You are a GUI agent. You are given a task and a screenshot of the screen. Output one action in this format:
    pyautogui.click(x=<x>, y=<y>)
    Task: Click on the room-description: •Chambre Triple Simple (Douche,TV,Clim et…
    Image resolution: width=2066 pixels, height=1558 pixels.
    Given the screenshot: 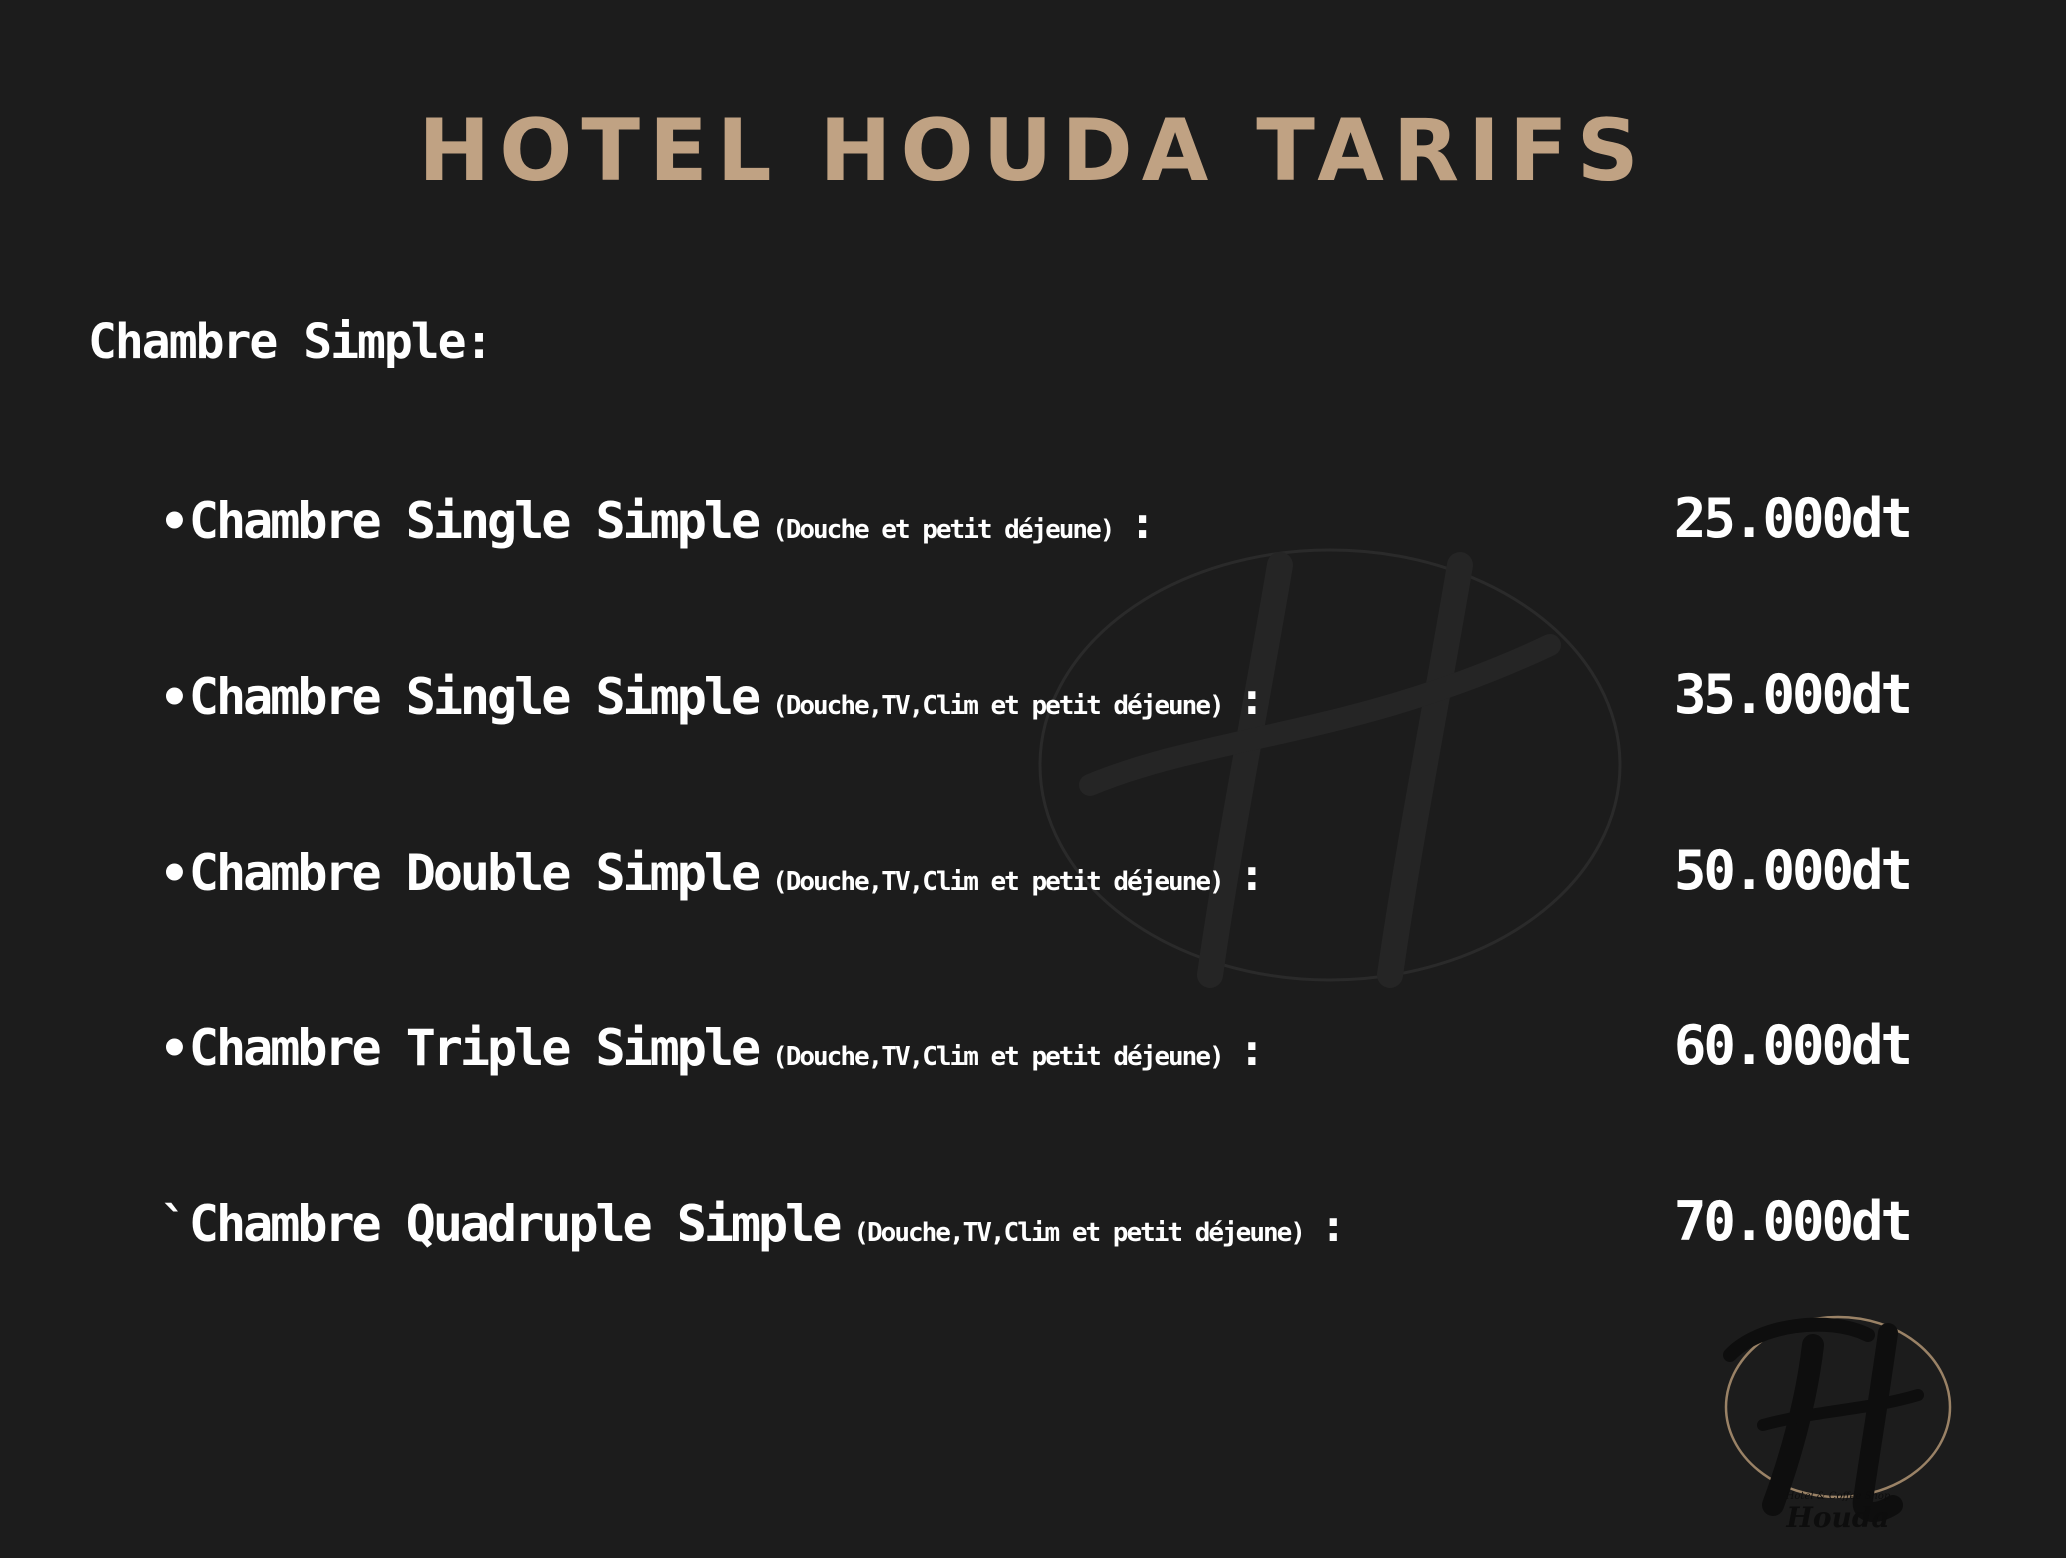 What is the action you would take?
    pyautogui.click(x=712, y=1048)
    